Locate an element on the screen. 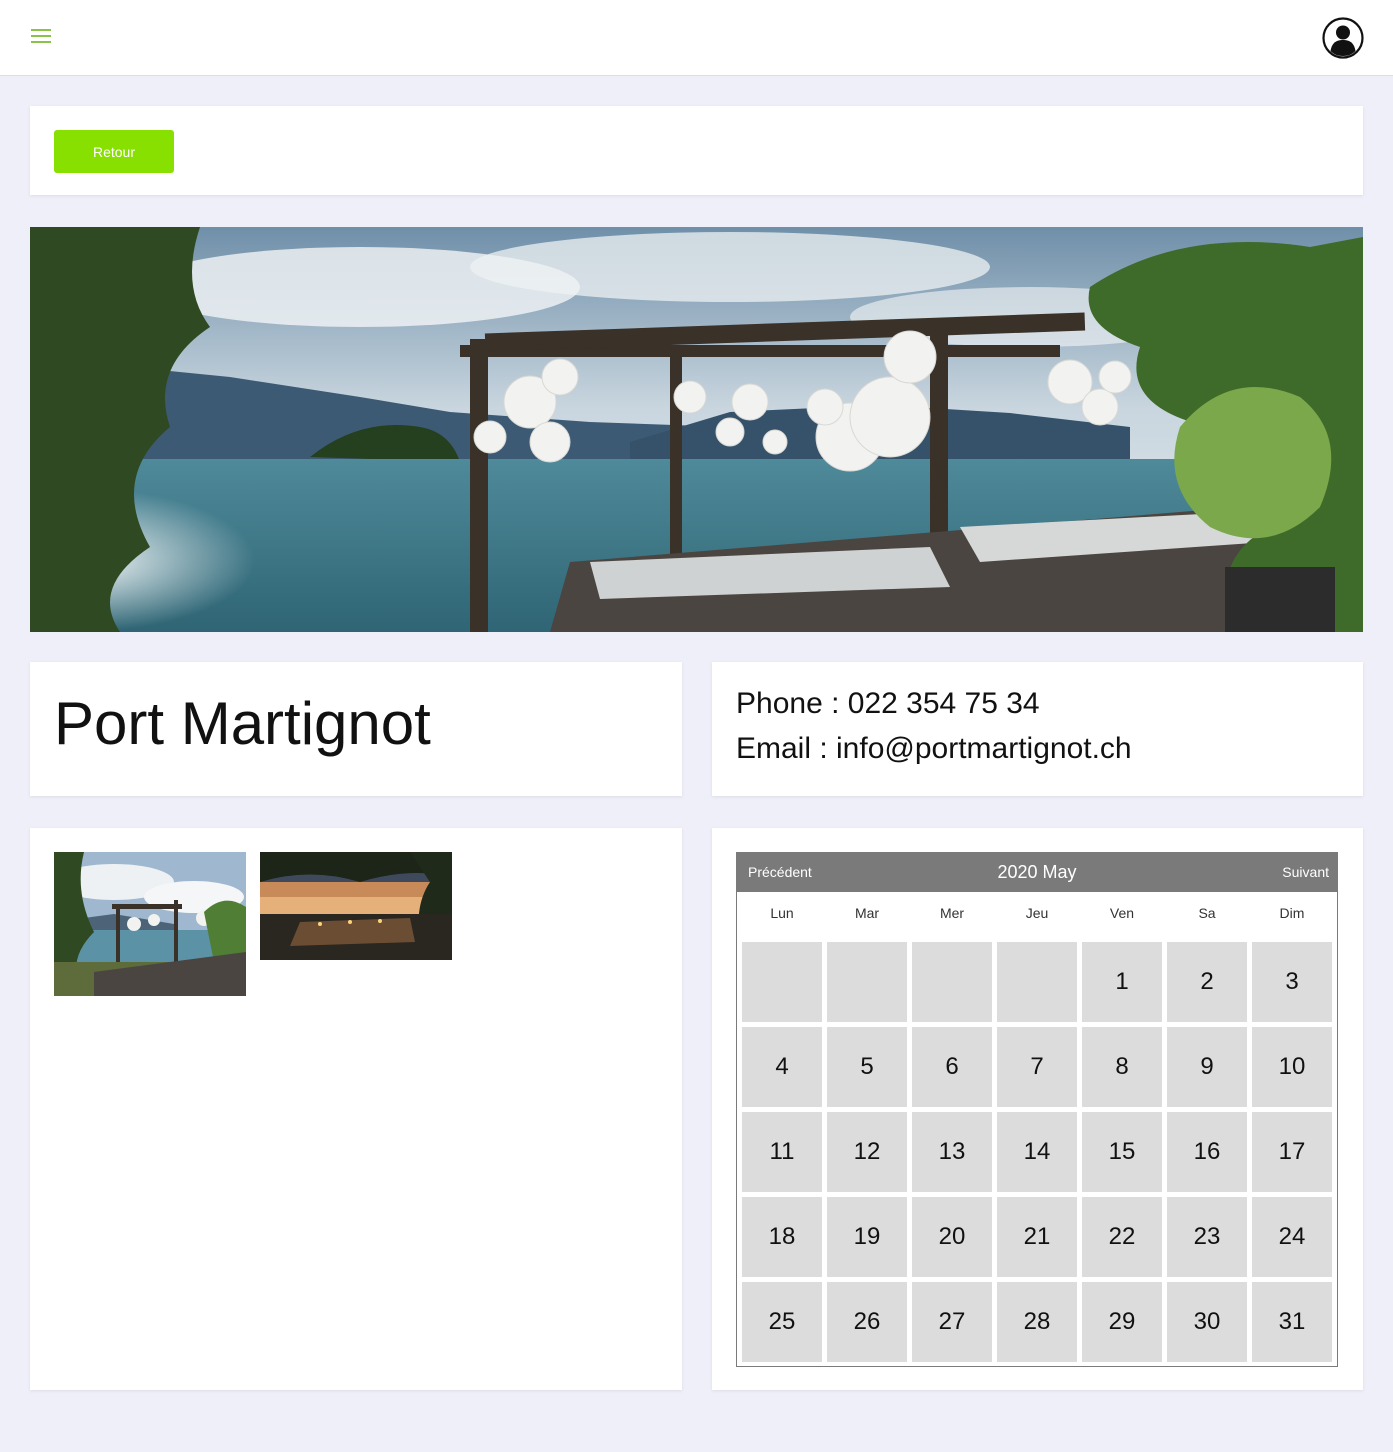  calendar-weekday-label: Lun is located at coordinates (782, 913).